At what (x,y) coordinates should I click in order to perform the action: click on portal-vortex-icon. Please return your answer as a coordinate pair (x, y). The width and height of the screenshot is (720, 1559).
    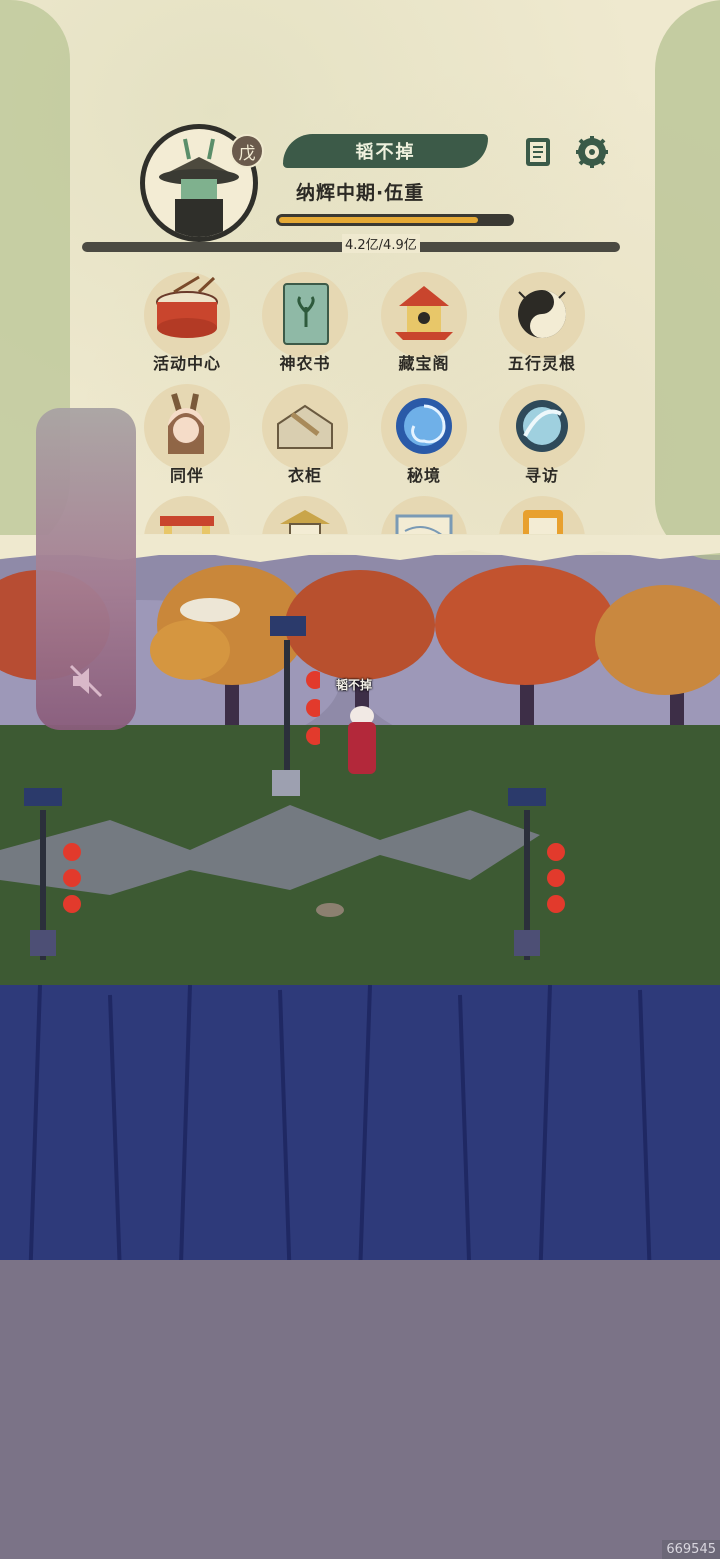
    Looking at the image, I should click on (424, 427).